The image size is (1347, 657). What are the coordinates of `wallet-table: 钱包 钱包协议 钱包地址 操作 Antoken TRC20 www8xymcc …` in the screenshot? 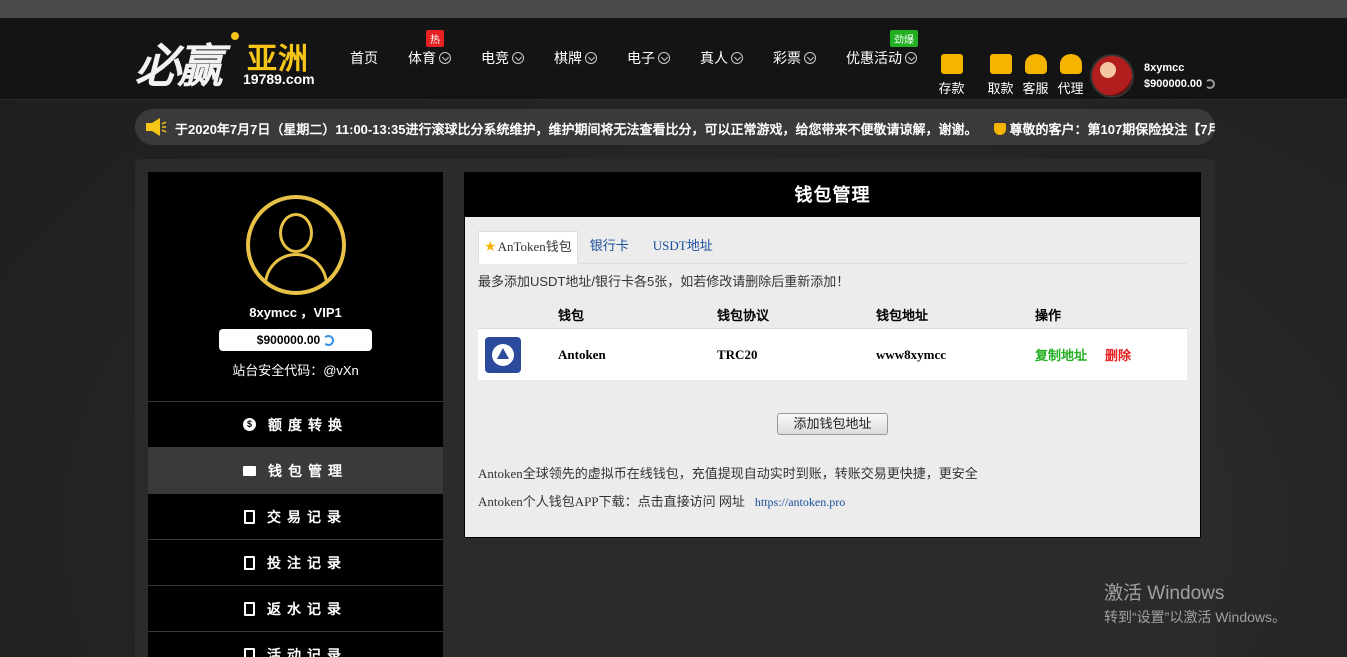 It's located at (832, 340).